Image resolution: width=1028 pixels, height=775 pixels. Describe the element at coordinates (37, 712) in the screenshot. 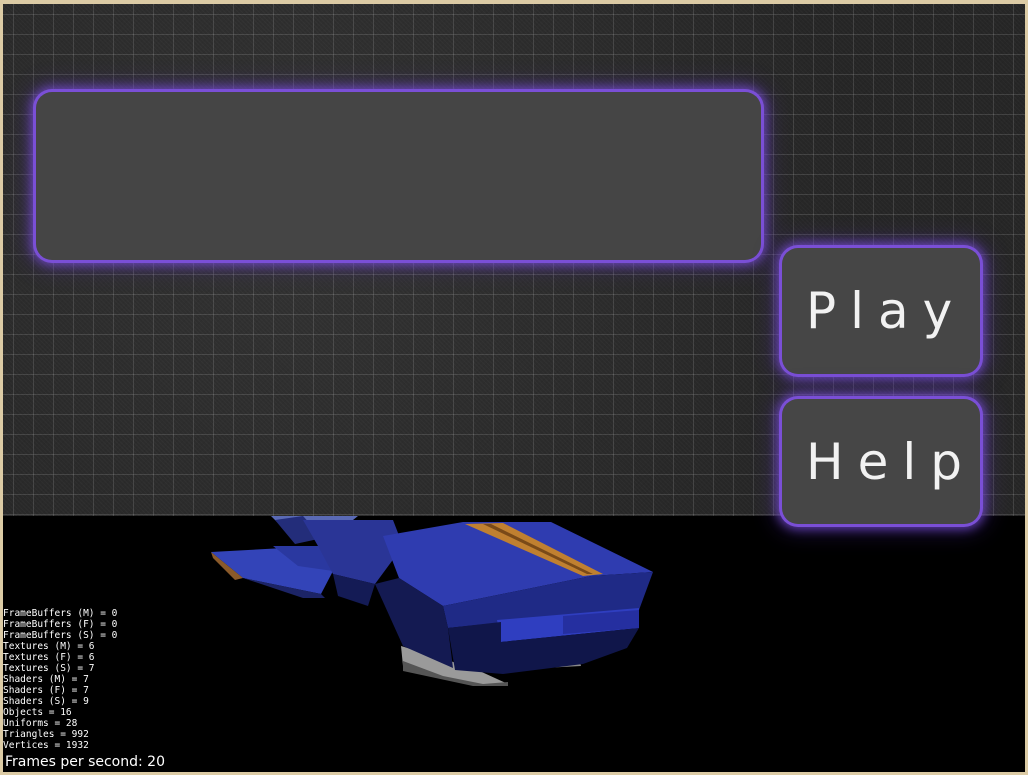

I see `stat-line: Objects = 16` at that location.